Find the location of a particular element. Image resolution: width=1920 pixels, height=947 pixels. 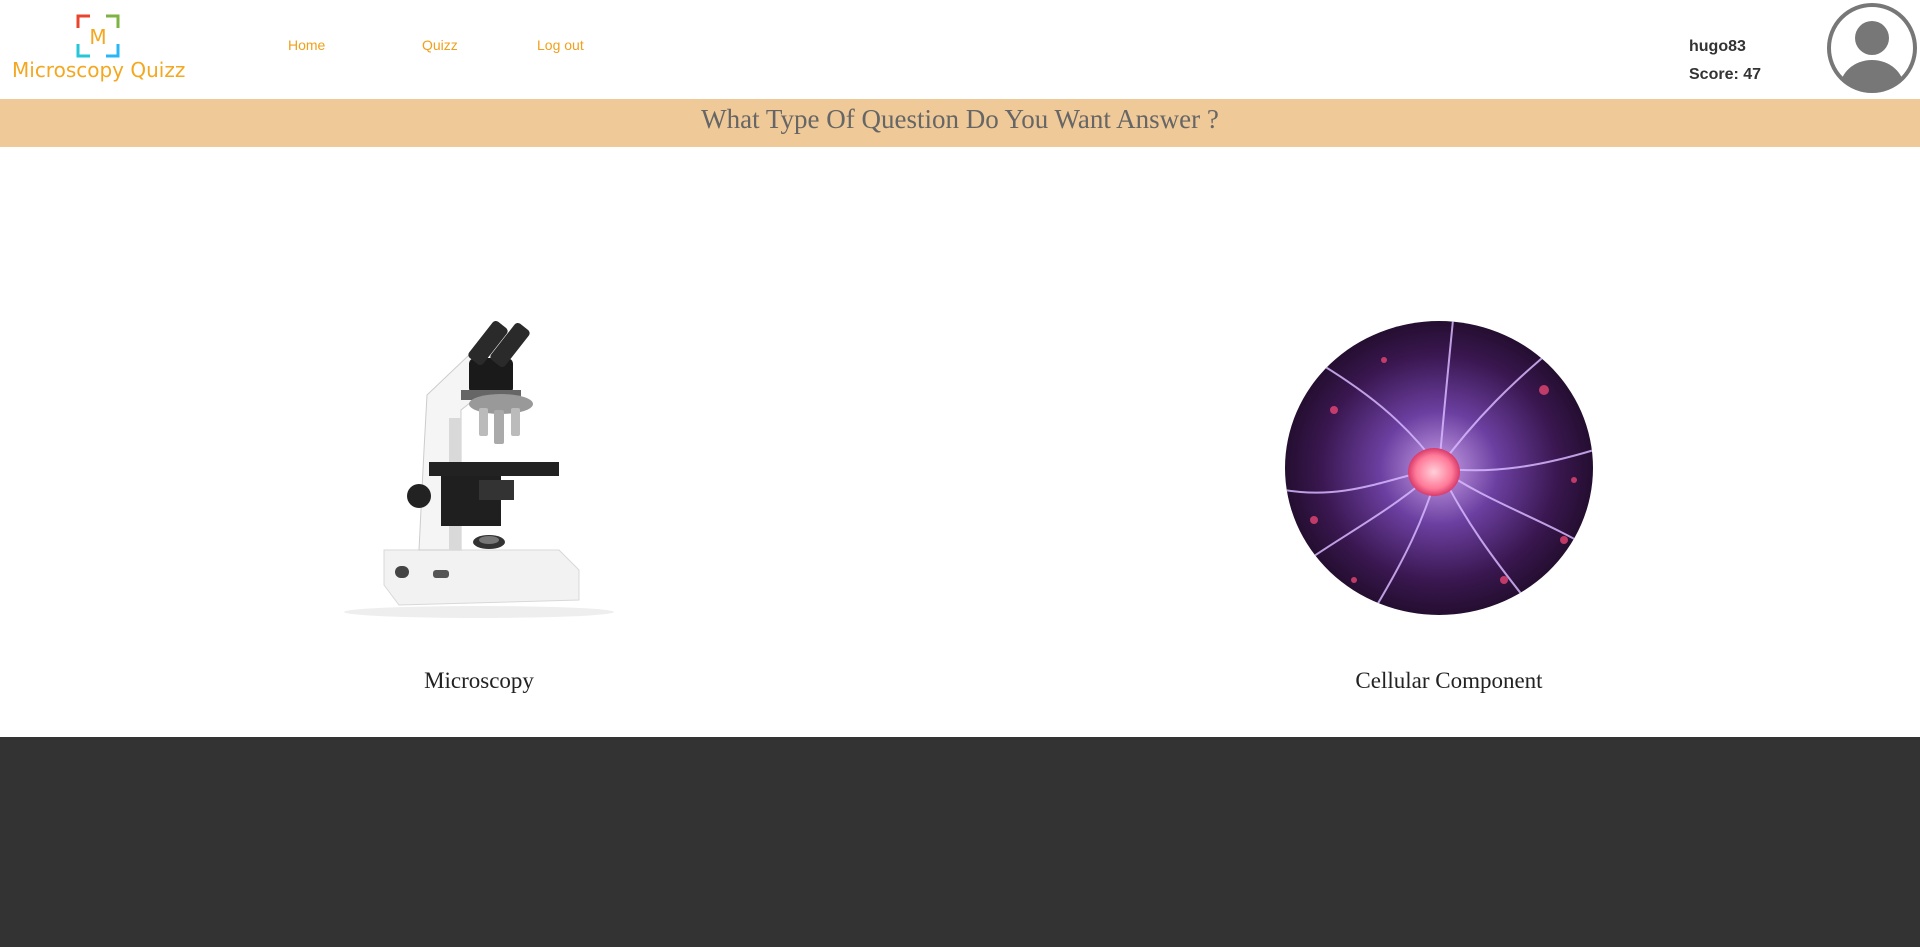

choice-microscopy-label: Microscopy is located at coordinates (479, 681).